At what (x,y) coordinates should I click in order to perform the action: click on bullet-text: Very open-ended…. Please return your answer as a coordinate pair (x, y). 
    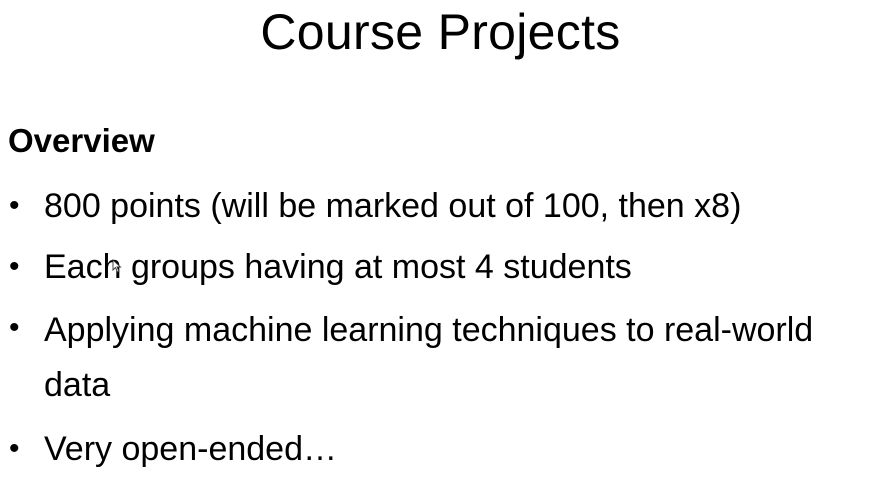
    Looking at the image, I should click on (190, 449).